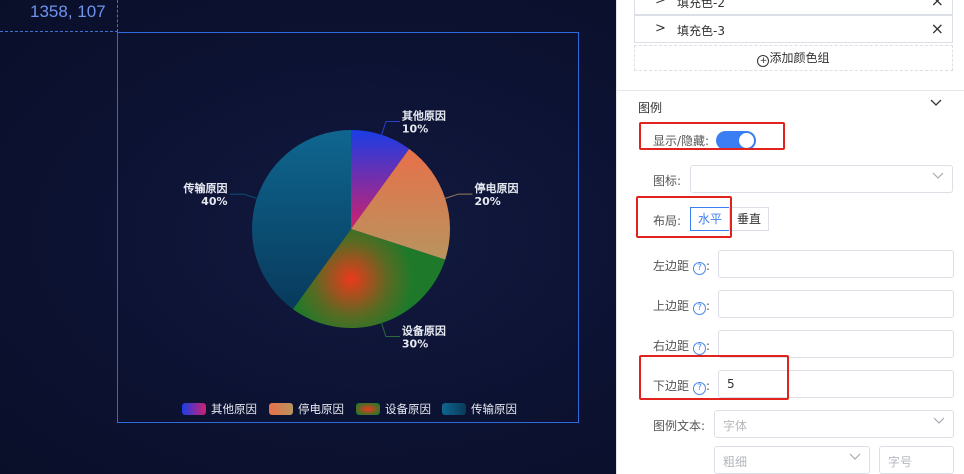  Describe the element at coordinates (836, 264) in the screenshot. I see `left-margin-input` at that location.